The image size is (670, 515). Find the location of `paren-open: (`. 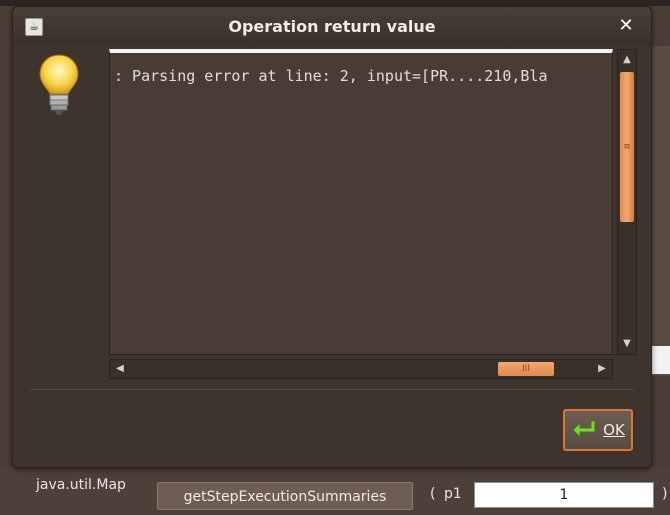

paren-open: ( is located at coordinates (433, 494).